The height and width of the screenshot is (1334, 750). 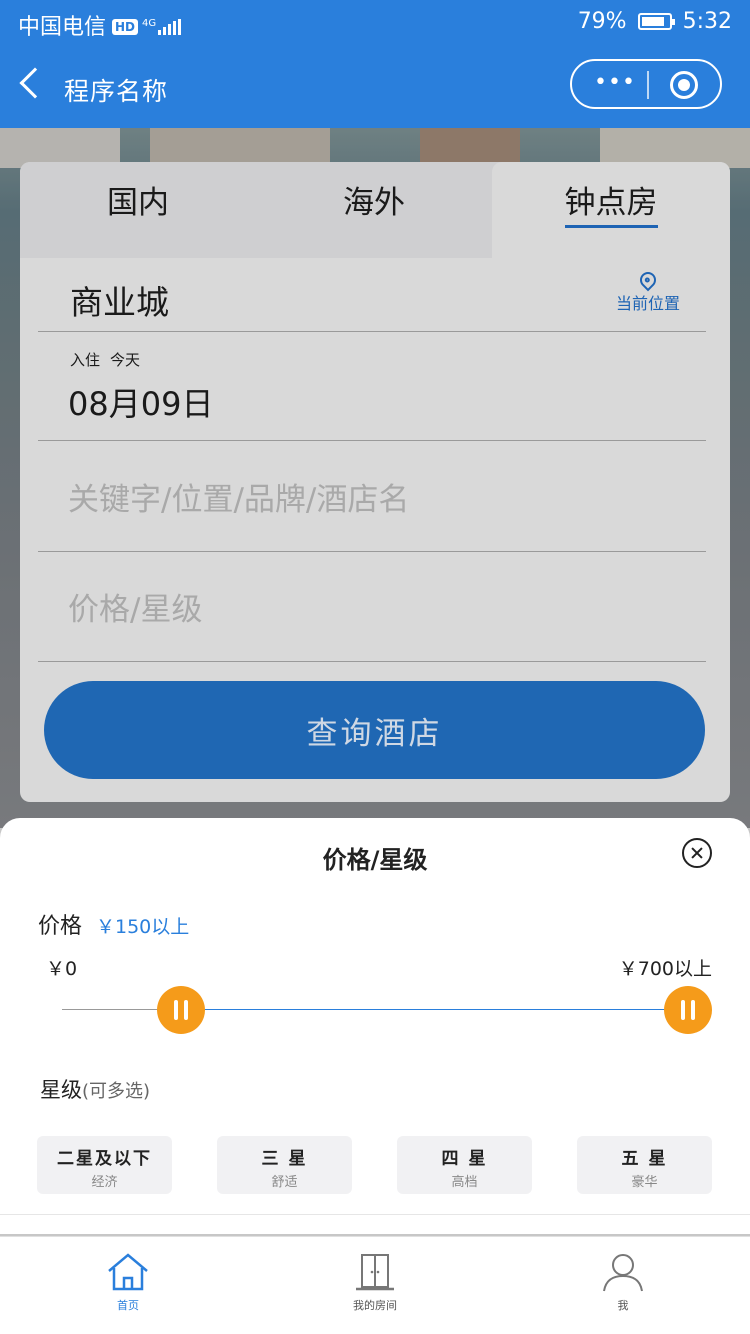 I want to click on tabbar-label: 首页, so click(x=128, y=1305).